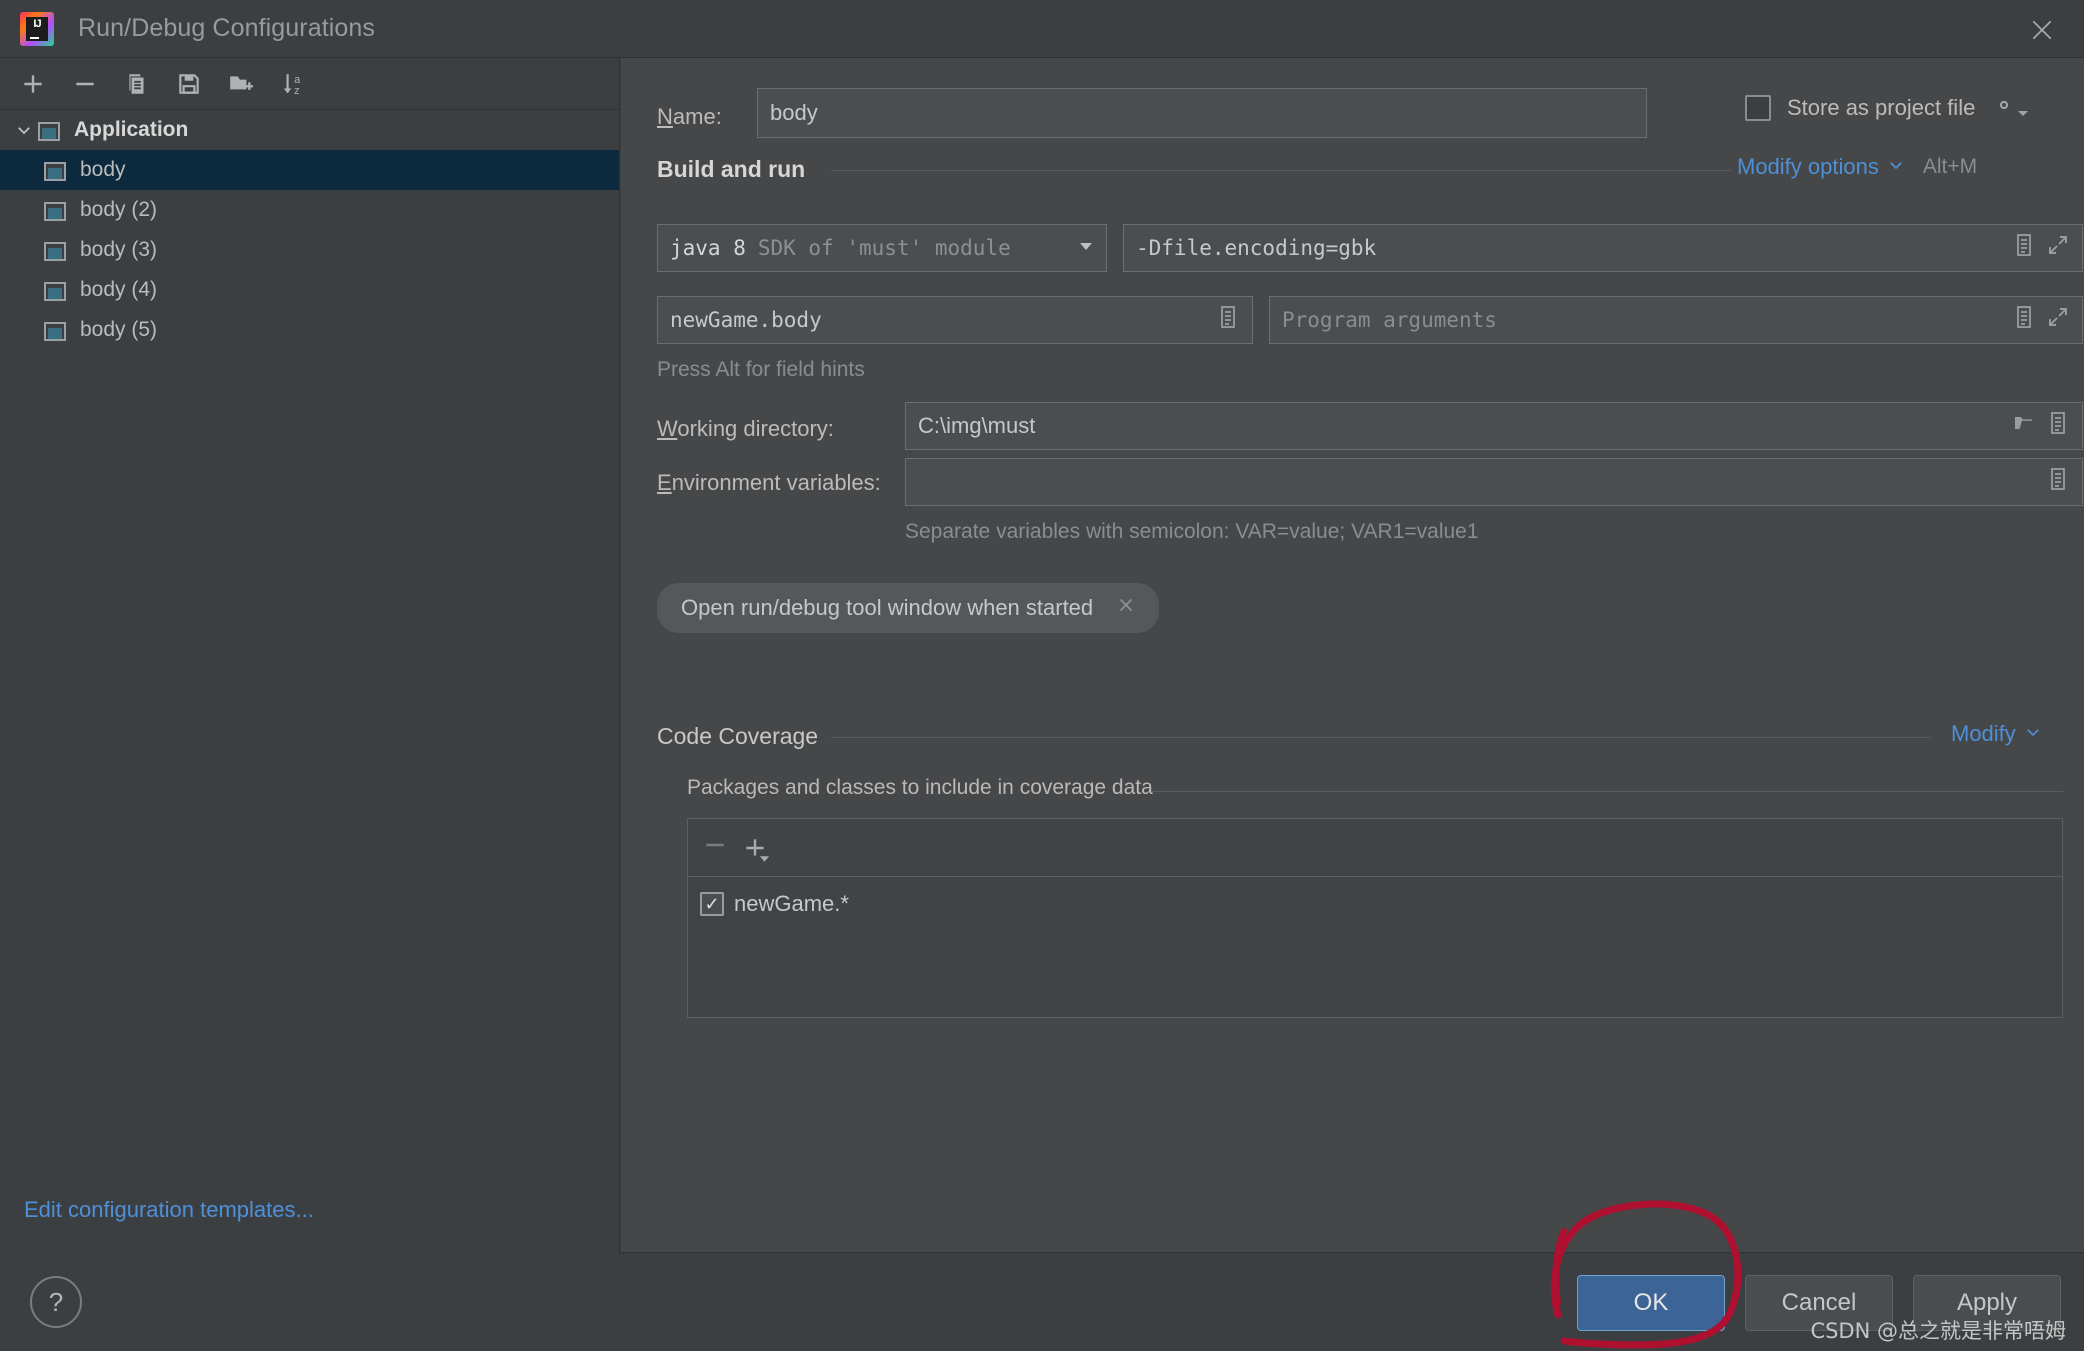 This screenshot has width=2084, height=1351. What do you see at coordinates (1607, 791) in the screenshot?
I see `coverage-packages-divider` at bounding box center [1607, 791].